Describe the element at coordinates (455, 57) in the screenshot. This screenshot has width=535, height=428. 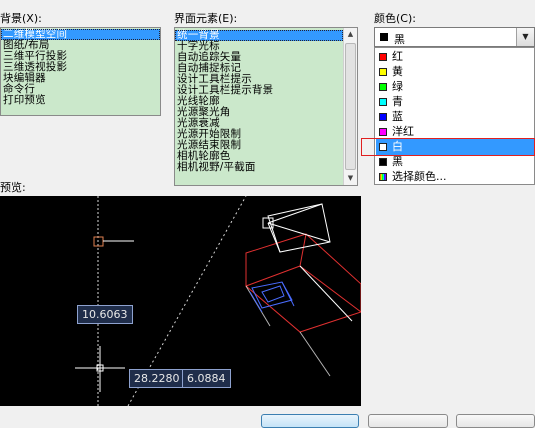
I see `color-option: 红` at that location.